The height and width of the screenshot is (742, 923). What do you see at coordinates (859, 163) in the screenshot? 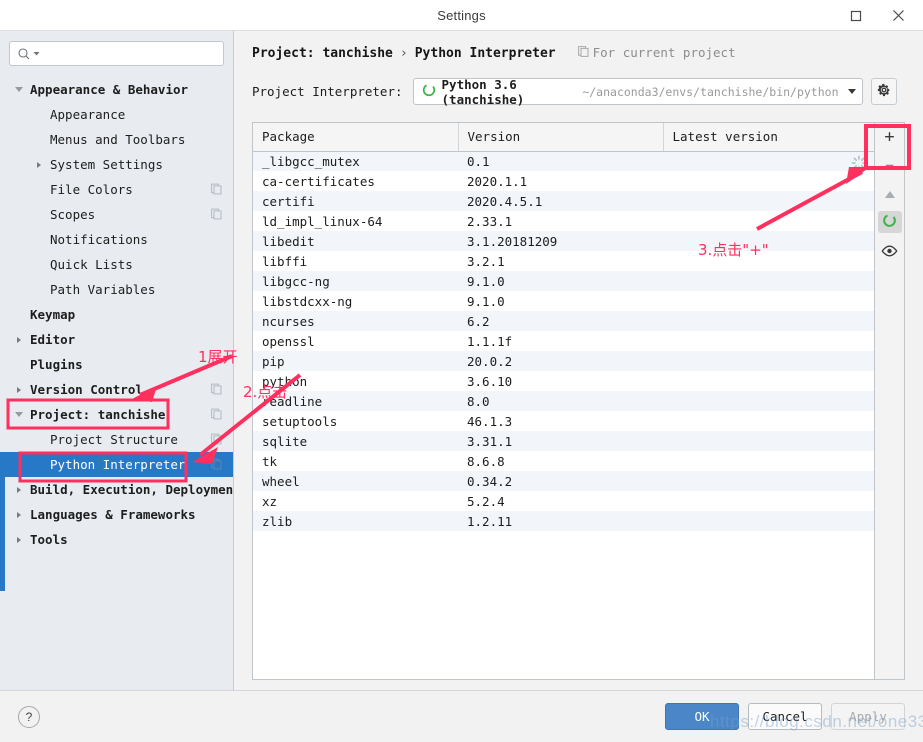
I see `loading-spinner-icon` at bounding box center [859, 163].